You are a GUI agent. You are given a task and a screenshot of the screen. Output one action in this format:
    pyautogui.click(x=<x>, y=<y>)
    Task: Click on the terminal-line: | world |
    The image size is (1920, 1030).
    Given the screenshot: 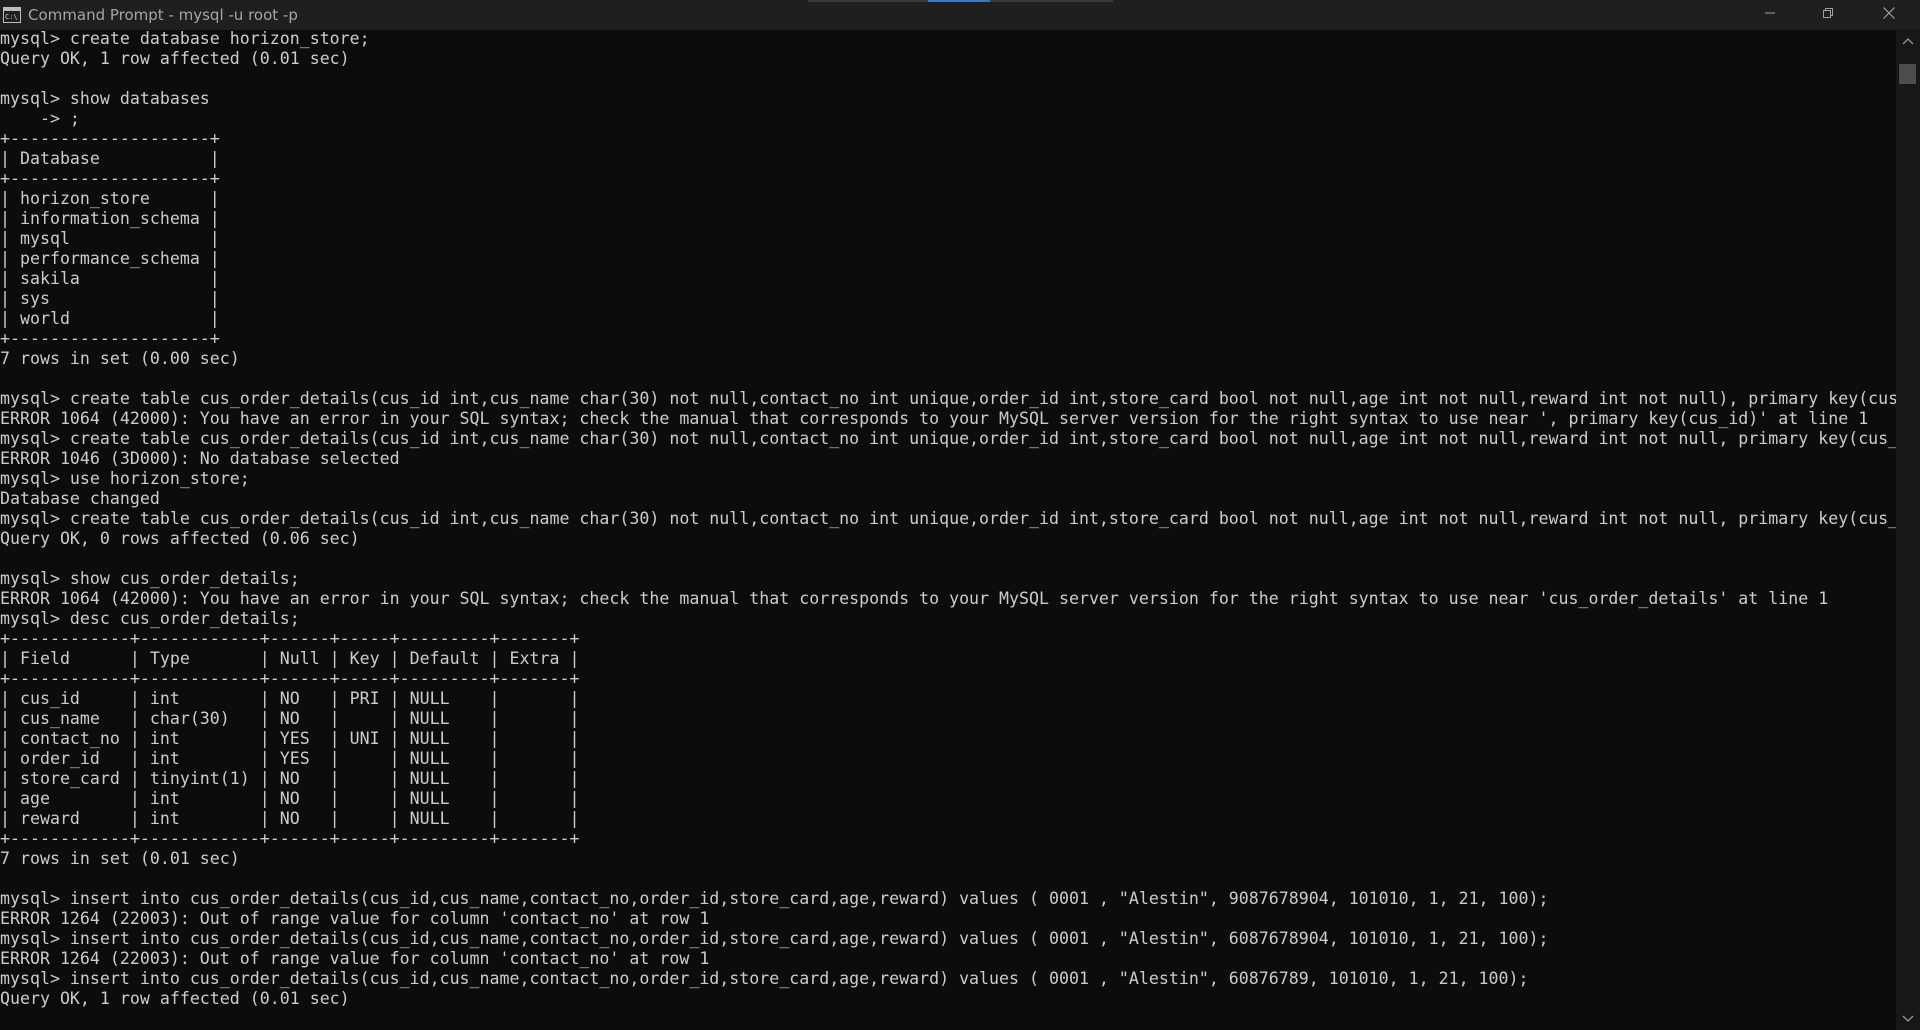 What is the action you would take?
    pyautogui.click(x=110, y=318)
    